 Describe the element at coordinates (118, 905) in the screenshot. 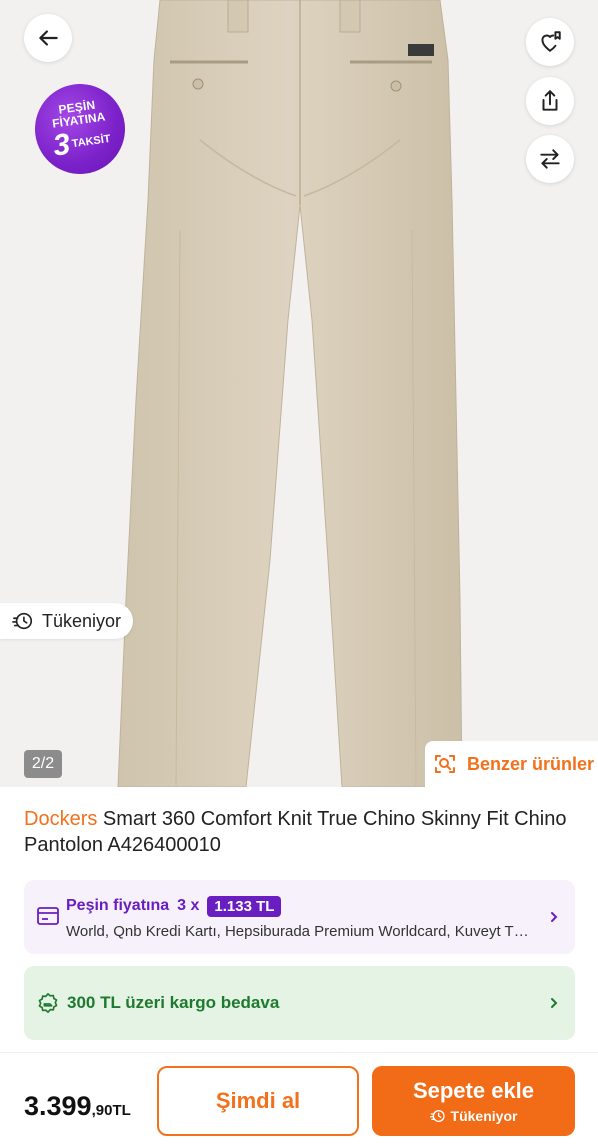

I see `installment-label: Peşin fiyatına` at that location.